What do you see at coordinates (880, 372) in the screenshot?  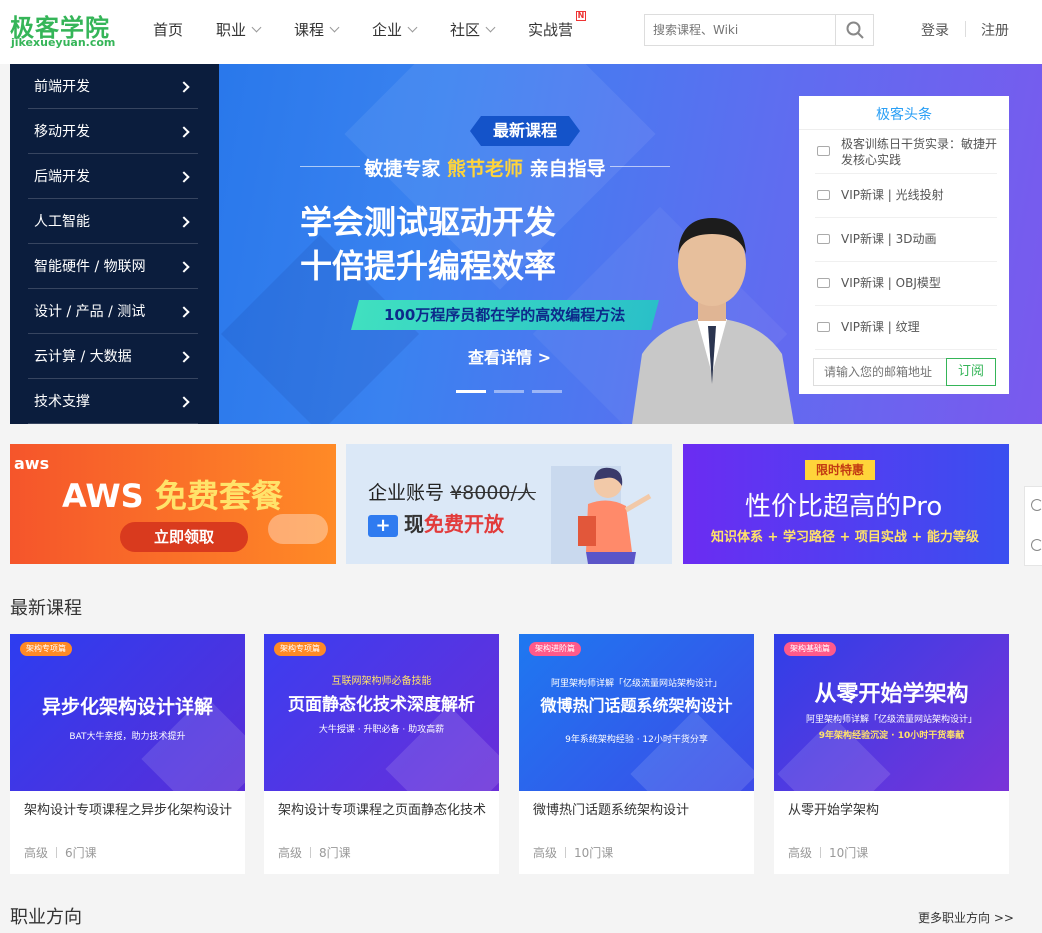 I see `email-field` at bounding box center [880, 372].